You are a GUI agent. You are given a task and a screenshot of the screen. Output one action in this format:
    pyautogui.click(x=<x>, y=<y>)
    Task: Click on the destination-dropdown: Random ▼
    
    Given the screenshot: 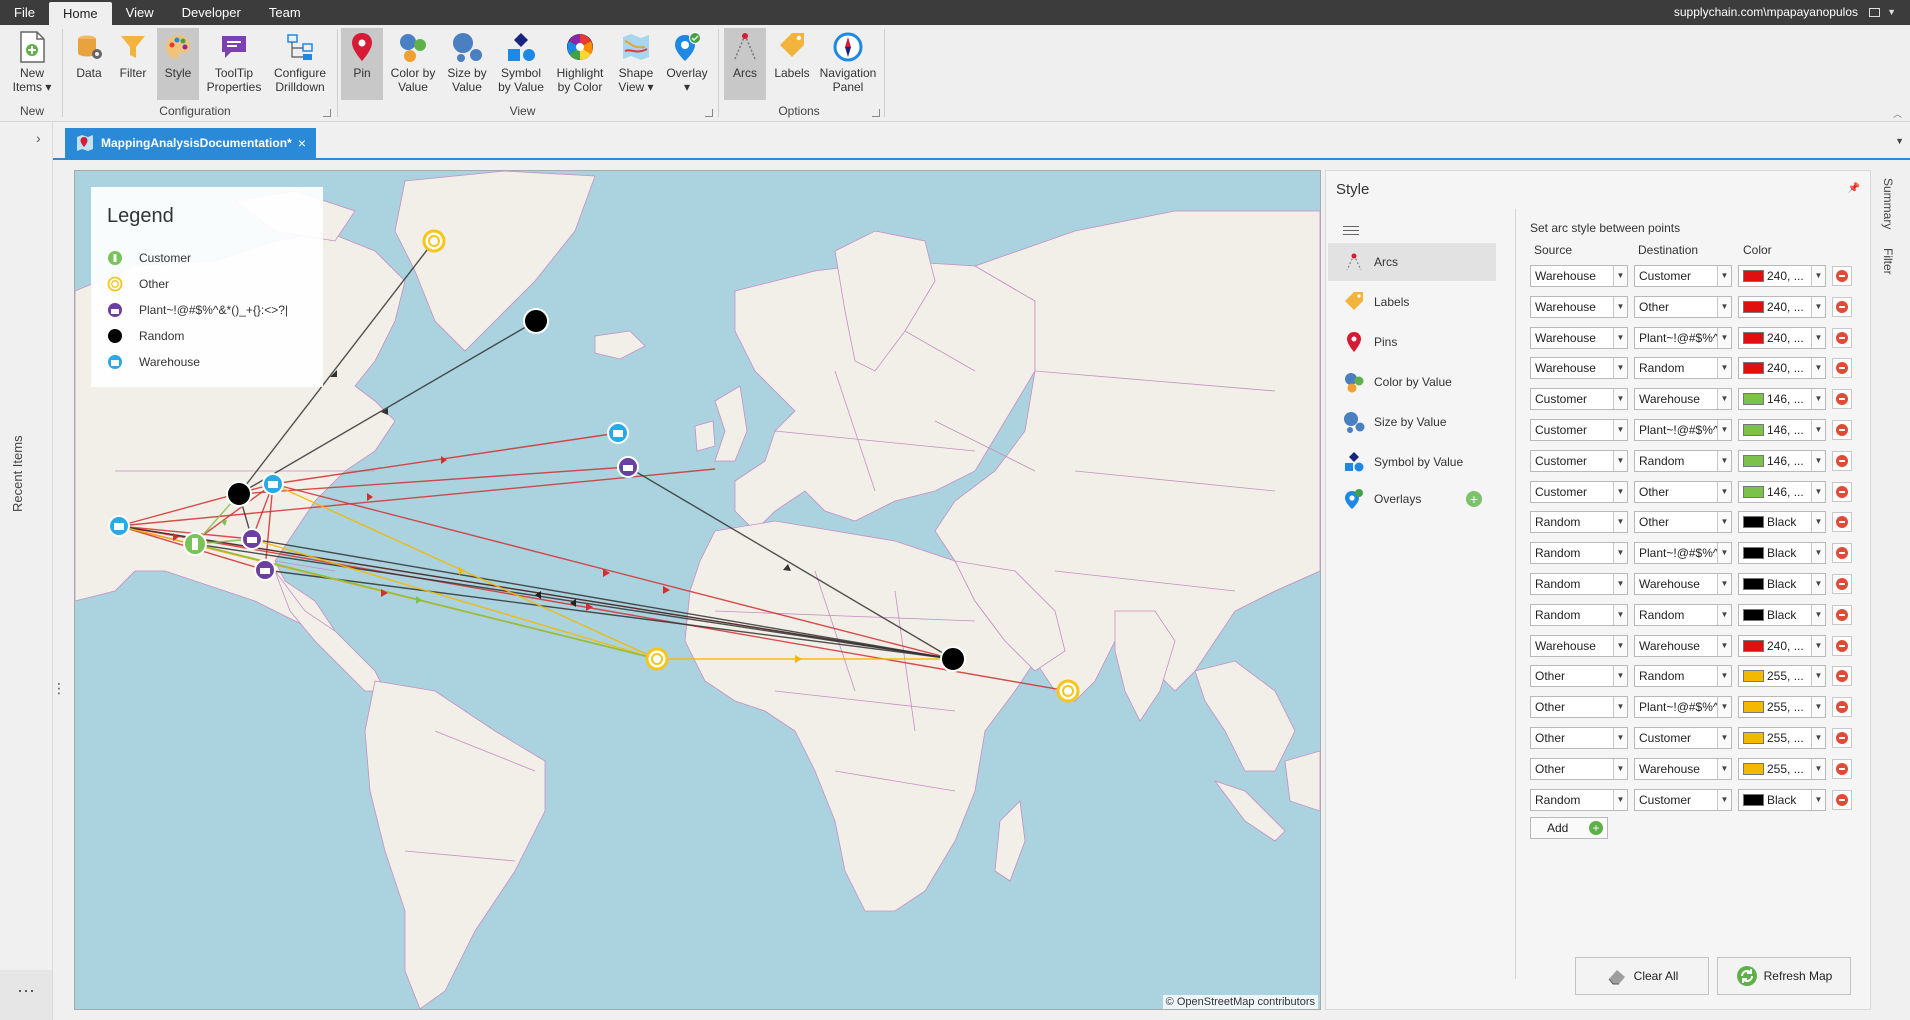 What is the action you would take?
    pyautogui.click(x=1683, y=676)
    